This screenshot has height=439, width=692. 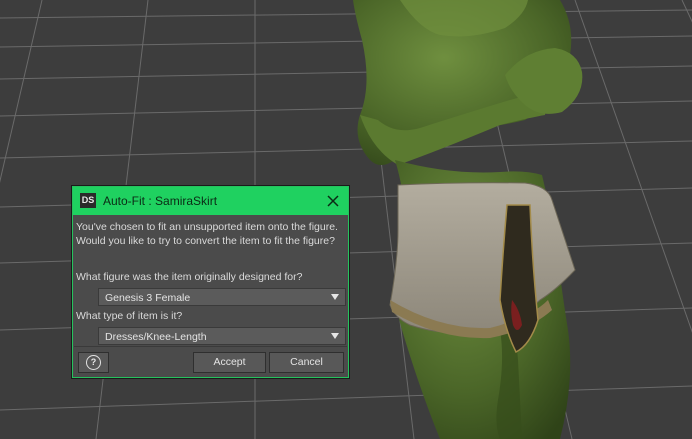 I want to click on help-button: ?, so click(x=93, y=362).